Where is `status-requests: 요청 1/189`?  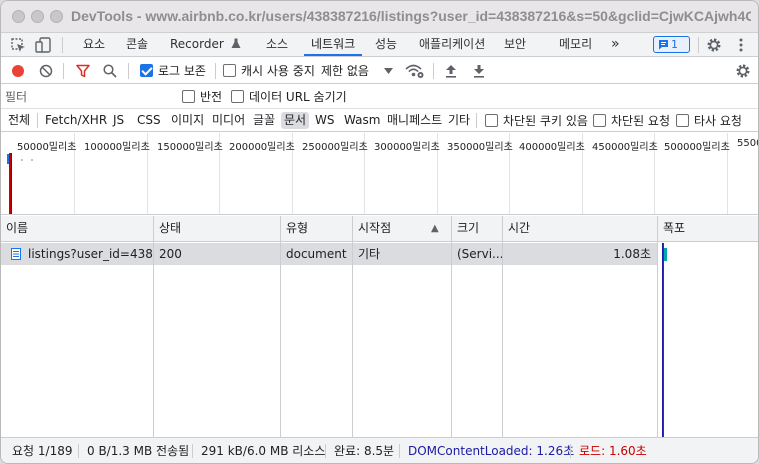 status-requests: 요청 1/189 is located at coordinates (42, 451).